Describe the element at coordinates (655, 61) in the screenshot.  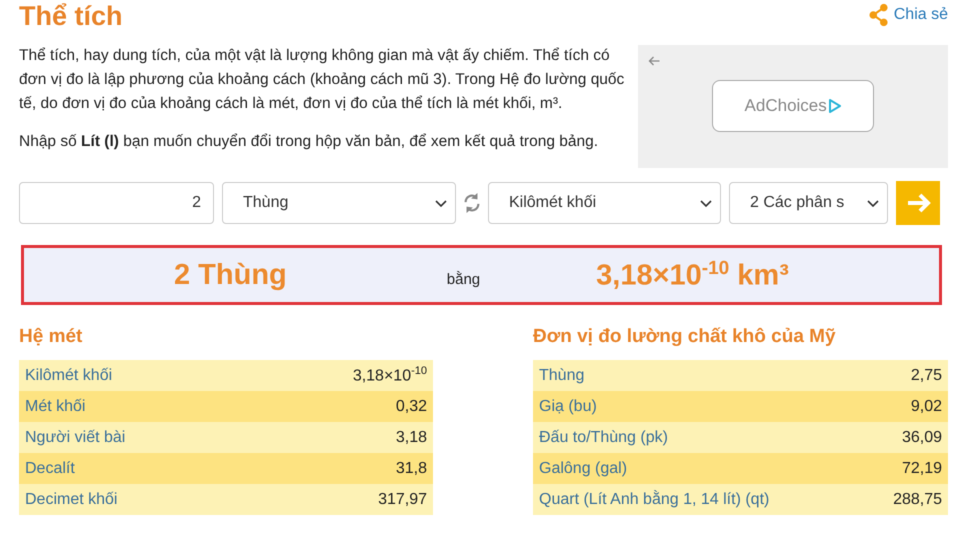
I see `back-arrow-icon` at that location.